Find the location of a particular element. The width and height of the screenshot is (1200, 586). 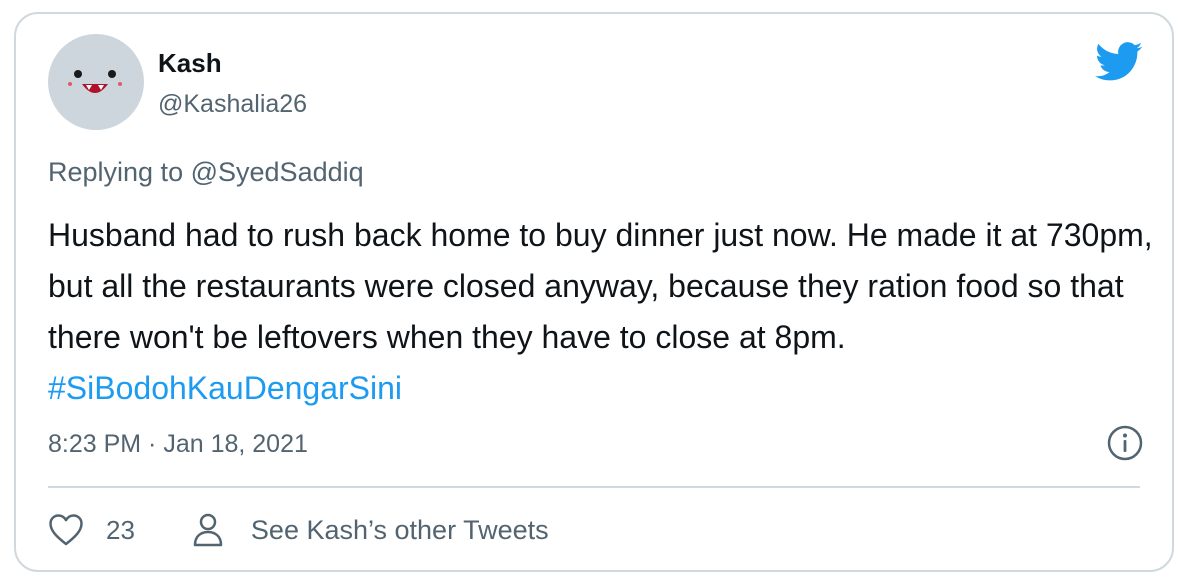

avatar is located at coordinates (96, 82).